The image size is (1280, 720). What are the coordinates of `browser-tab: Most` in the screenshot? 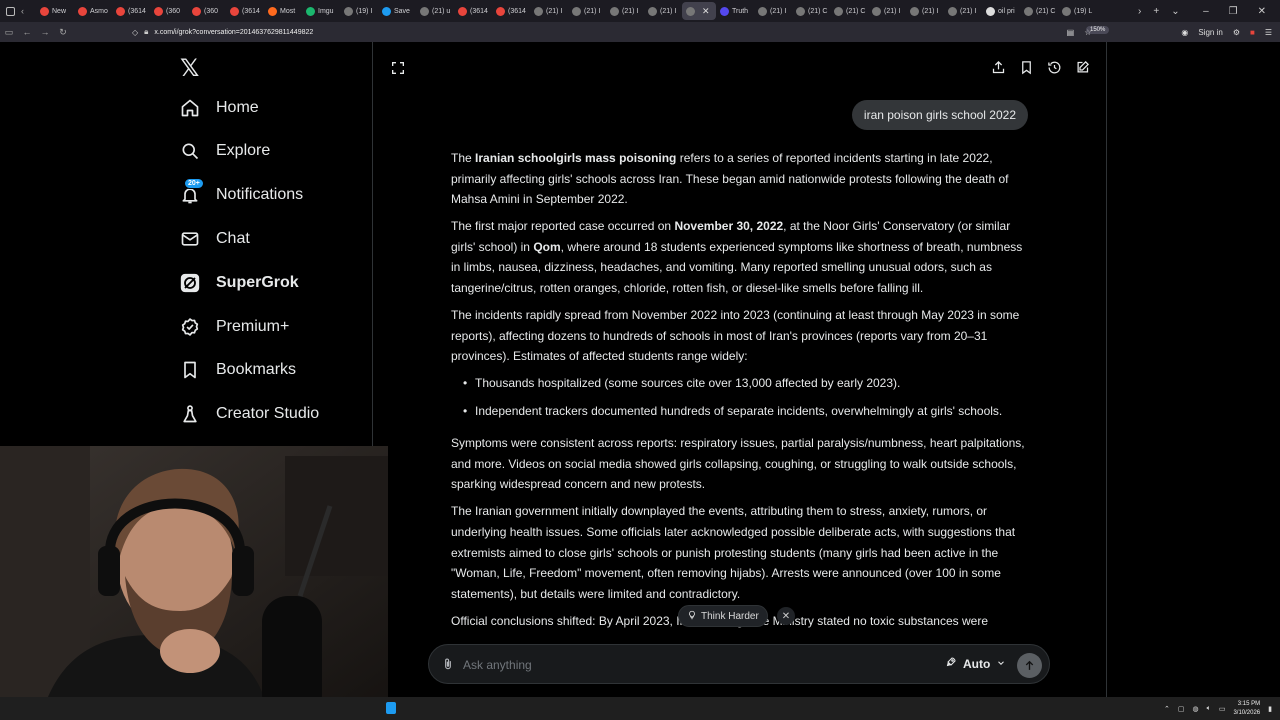 It's located at (283, 11).